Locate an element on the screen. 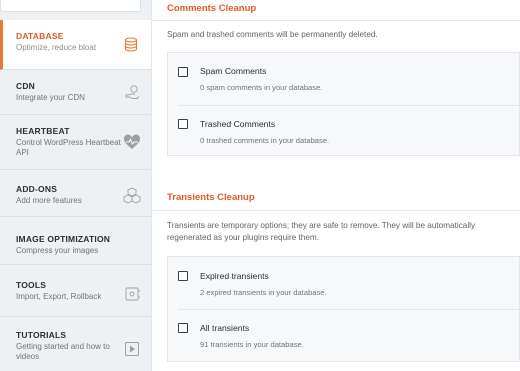 This screenshot has width=520, height=371. trashed-comments-checkbox is located at coordinates (183, 124).